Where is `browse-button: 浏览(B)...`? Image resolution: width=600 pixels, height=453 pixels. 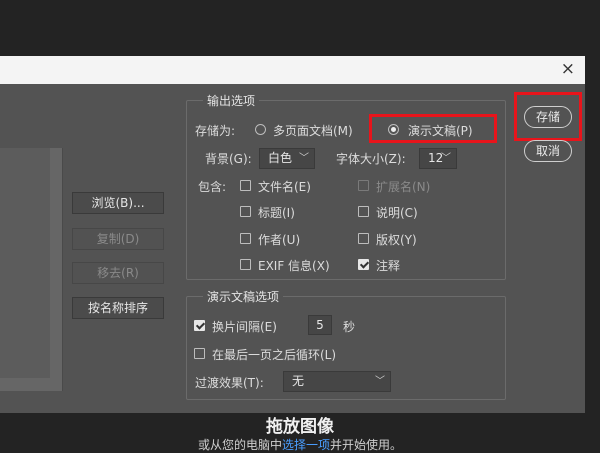
browse-button: 浏览(B)... is located at coordinates (118, 203).